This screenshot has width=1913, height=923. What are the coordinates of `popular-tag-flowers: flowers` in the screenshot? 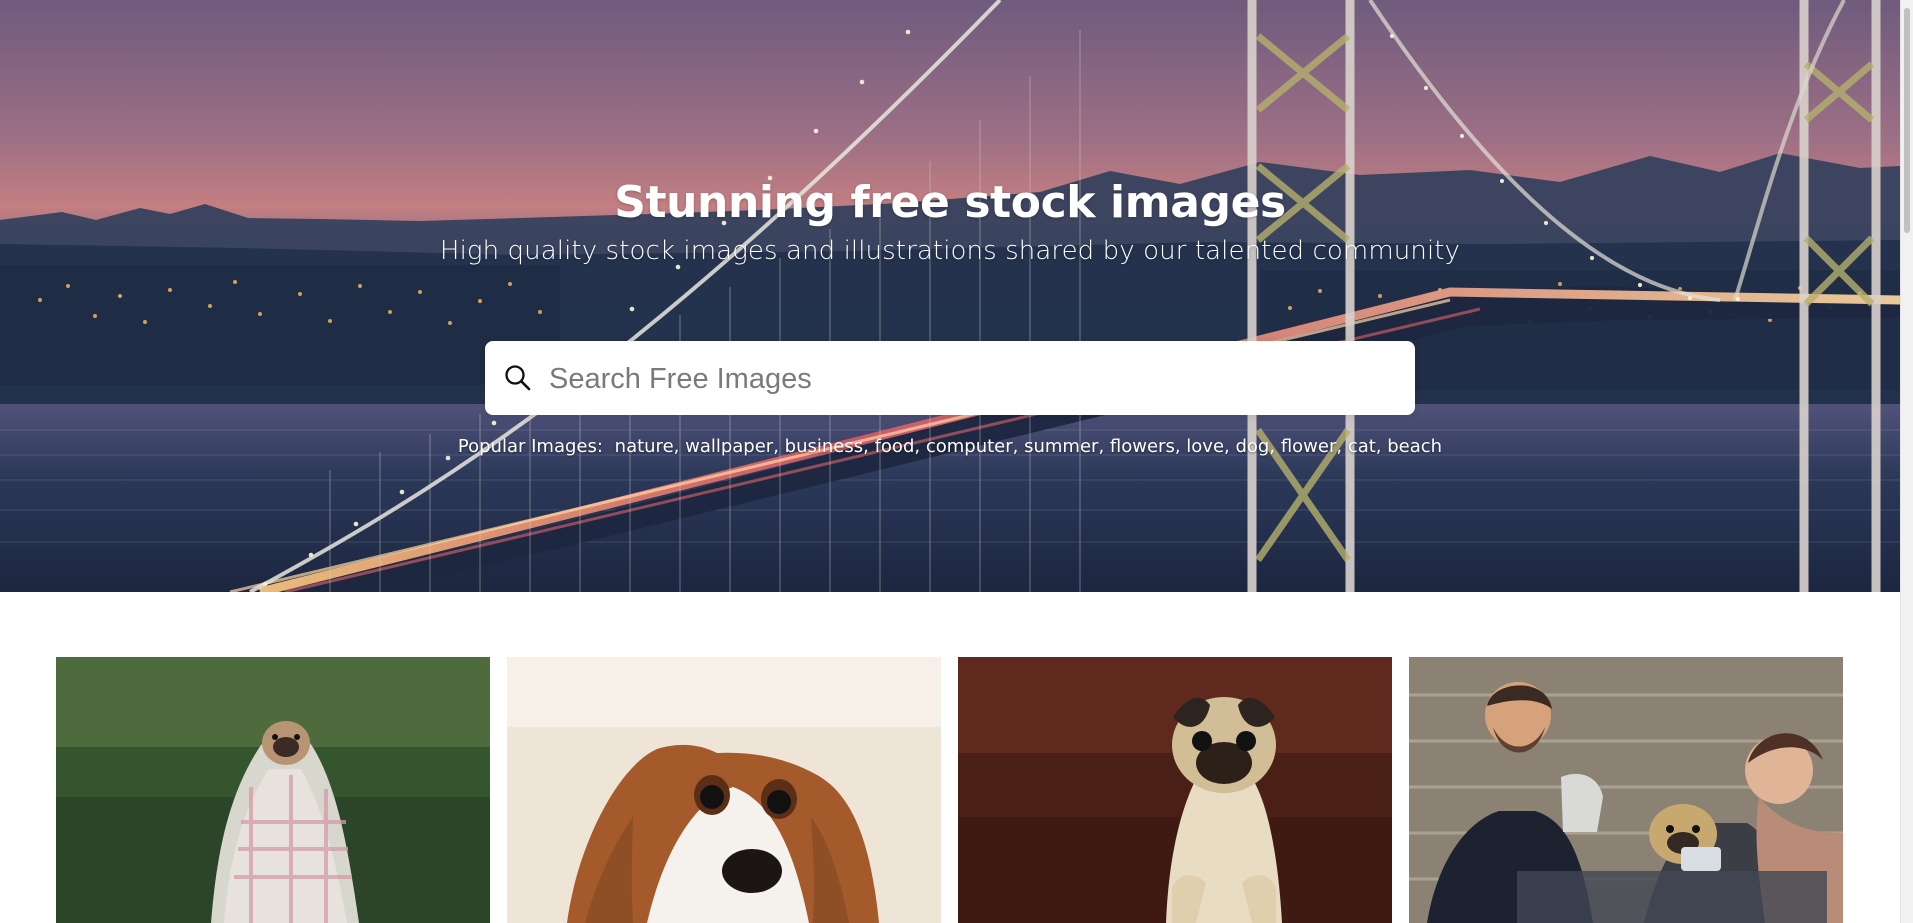 It's located at (1142, 446).